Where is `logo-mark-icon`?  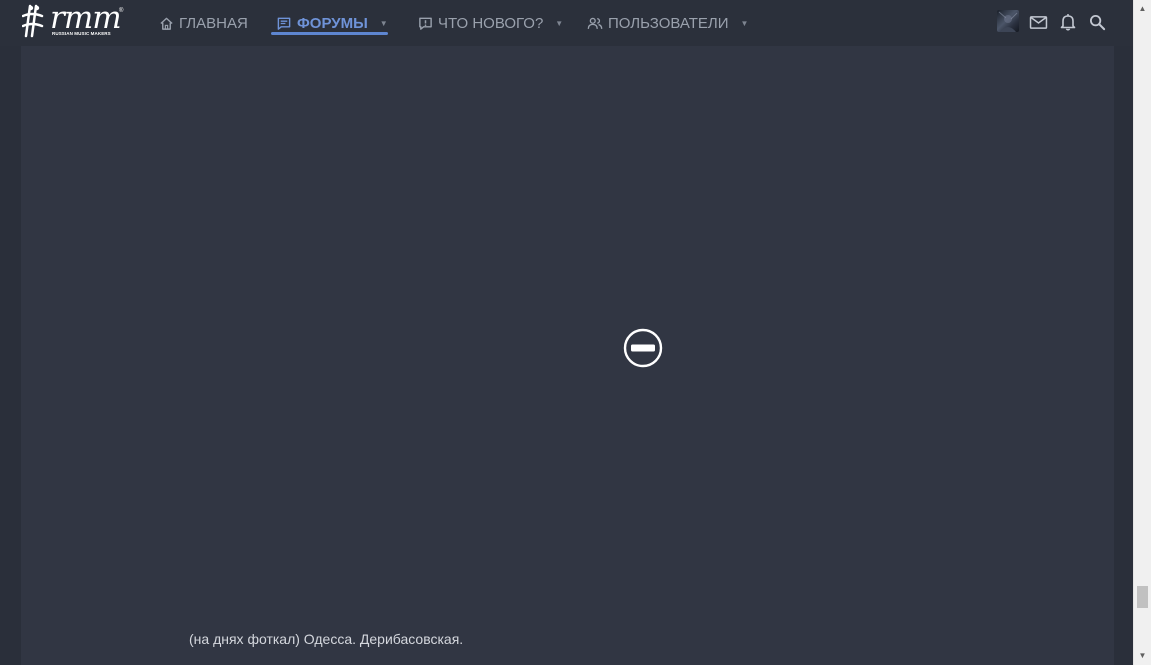
logo-mark-icon is located at coordinates (33, 21).